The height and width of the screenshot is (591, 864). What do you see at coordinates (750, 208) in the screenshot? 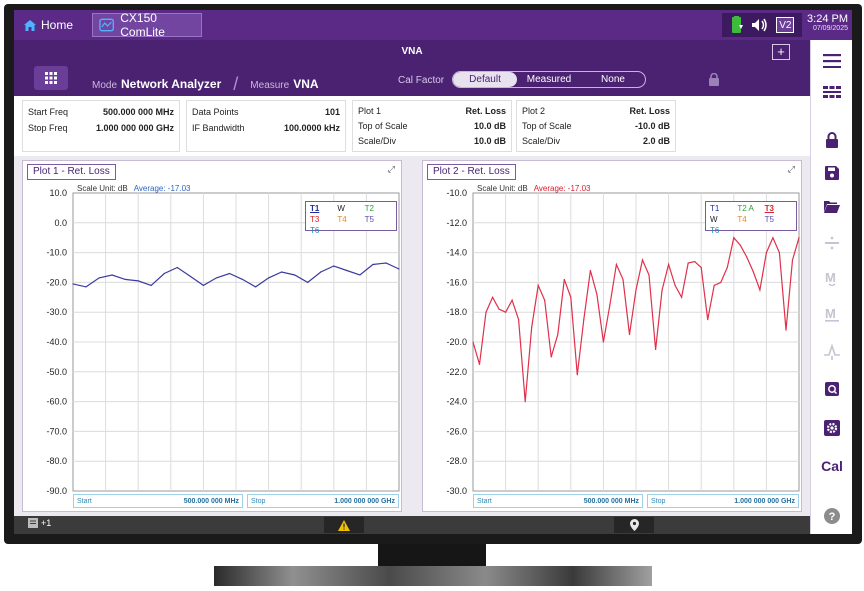
I see `legend-trace-t2-a: T2 A` at bounding box center [750, 208].